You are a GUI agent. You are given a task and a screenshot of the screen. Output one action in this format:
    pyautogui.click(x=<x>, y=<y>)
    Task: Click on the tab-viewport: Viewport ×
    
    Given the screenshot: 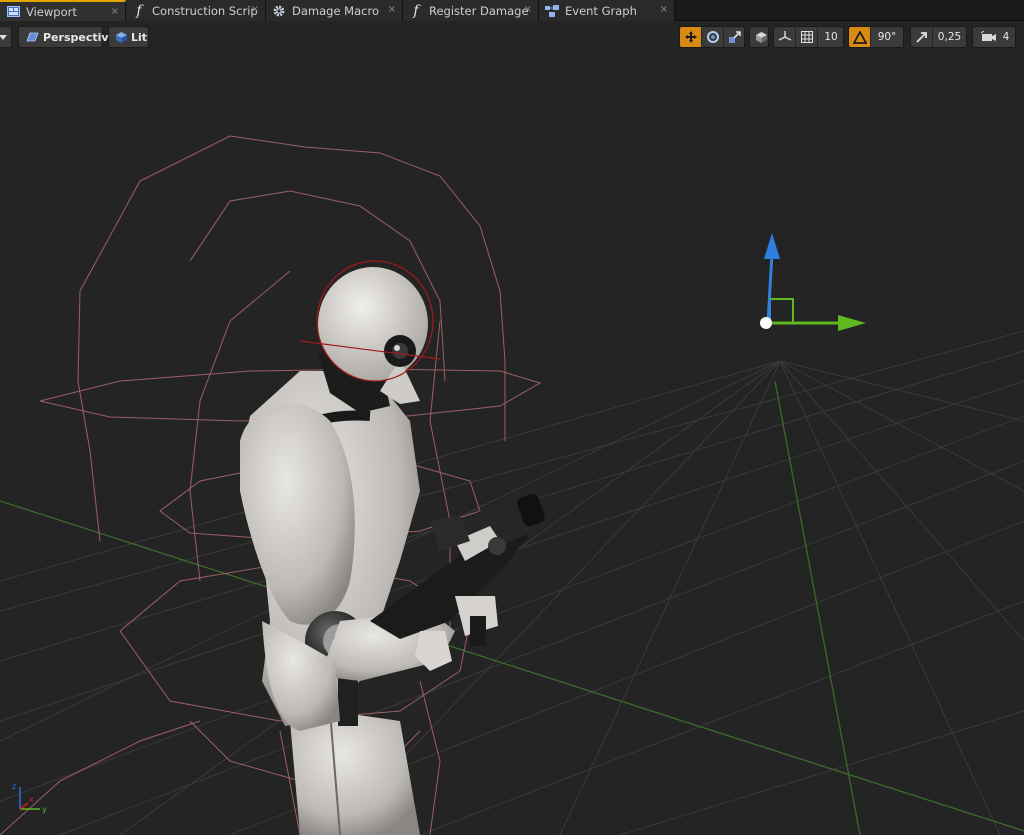 What is the action you would take?
    pyautogui.click(x=63, y=10)
    